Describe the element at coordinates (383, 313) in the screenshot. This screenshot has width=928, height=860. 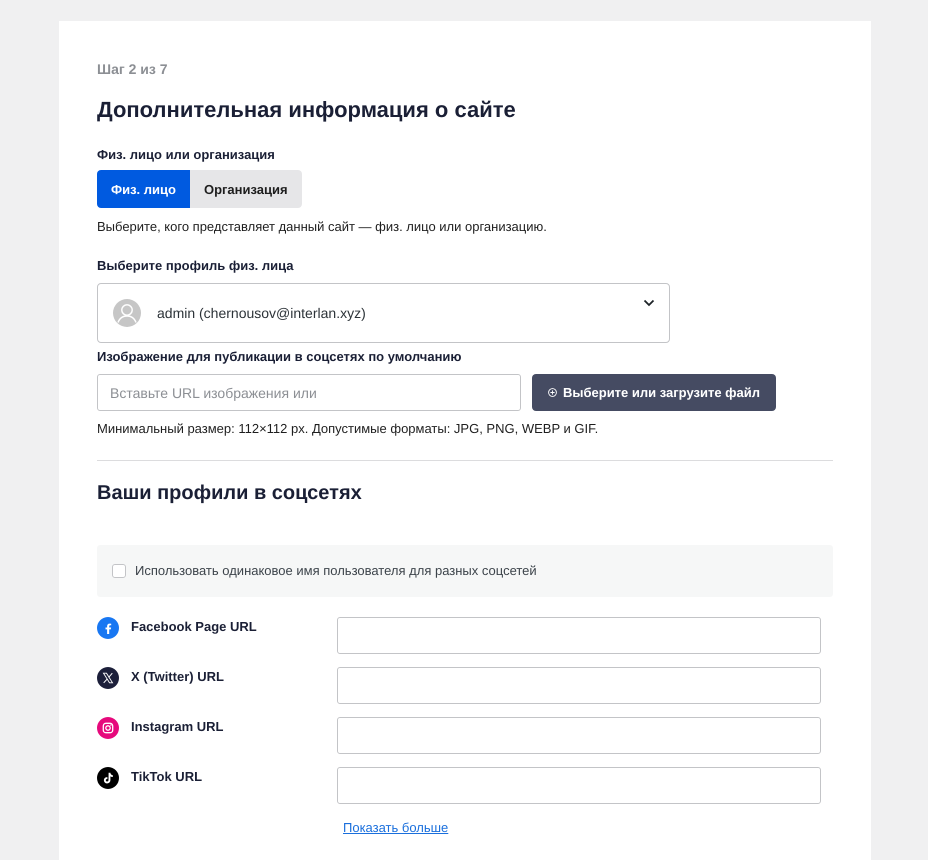
I see `profile-select: admin (chernousov@interlan.xyz)` at that location.